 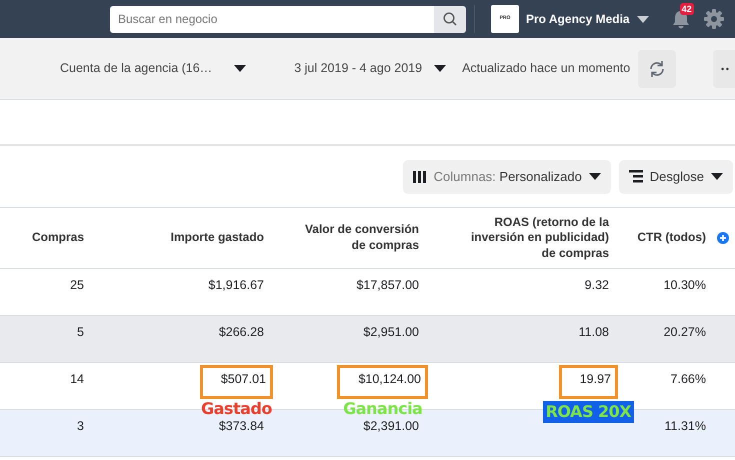 I want to click on business-name: Pro Agency Media, so click(x=578, y=19).